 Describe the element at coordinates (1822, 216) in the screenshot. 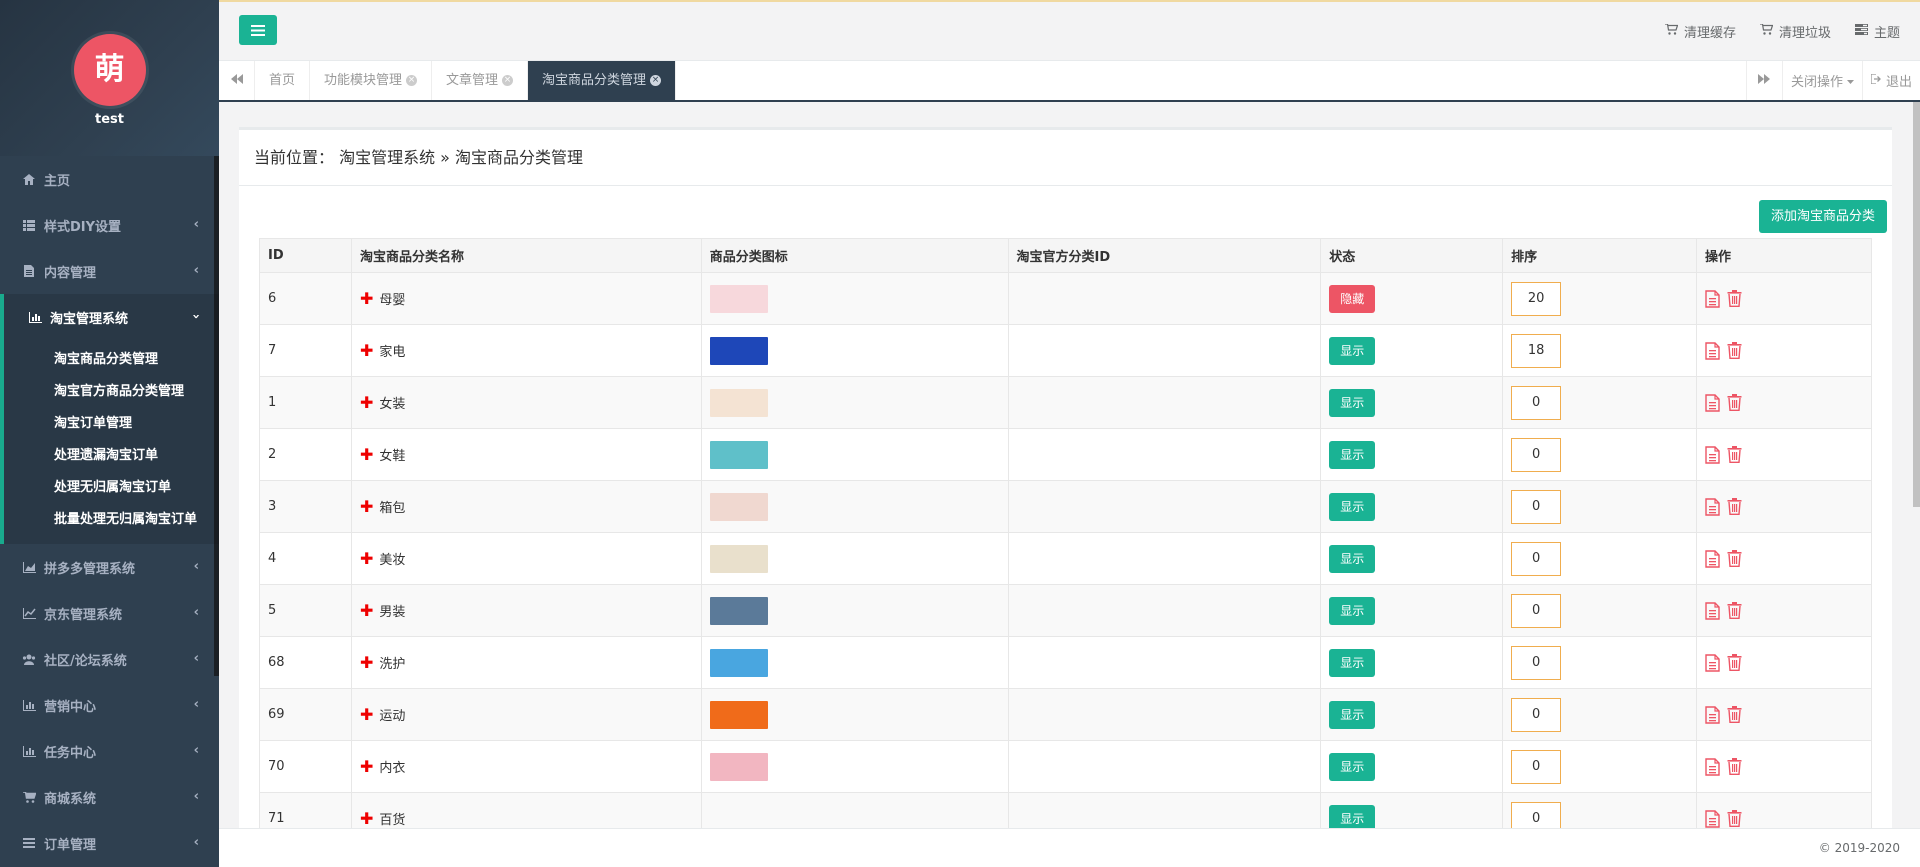

I see `add-taobao-category-button: 添加淘宝商品分类` at that location.